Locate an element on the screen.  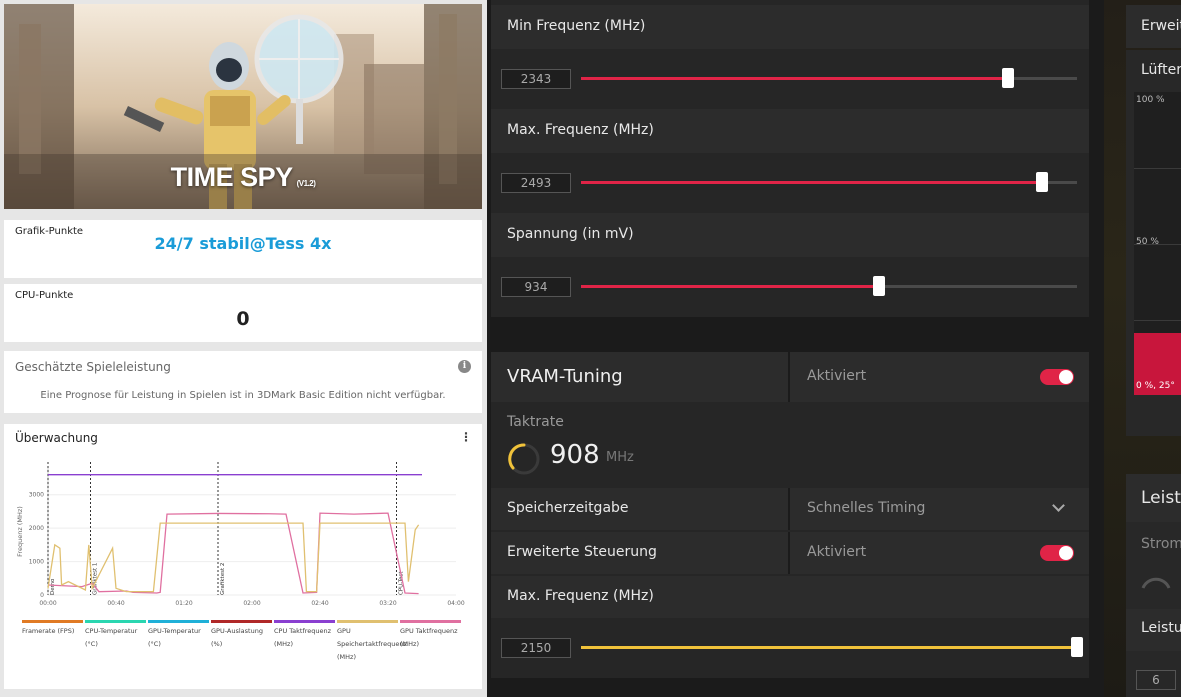
benchmark-title: TIME SPY (V1.2) is located at coordinates (243, 177).